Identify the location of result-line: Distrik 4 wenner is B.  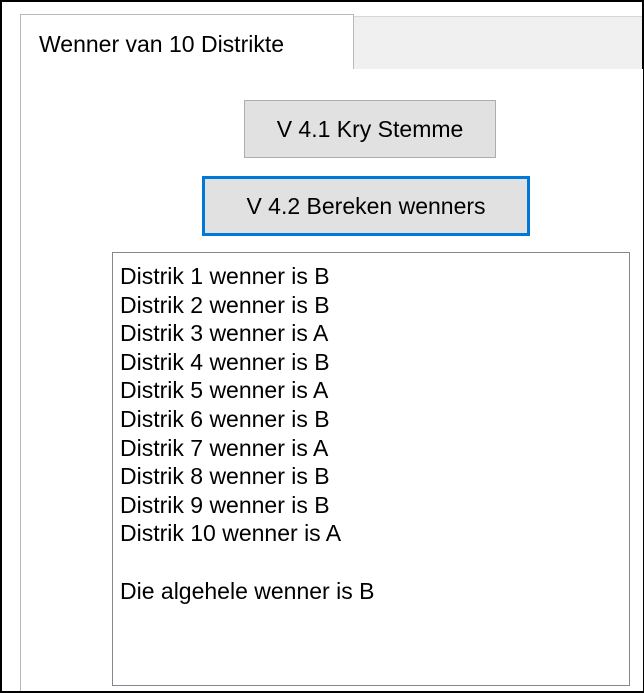
(225, 361).